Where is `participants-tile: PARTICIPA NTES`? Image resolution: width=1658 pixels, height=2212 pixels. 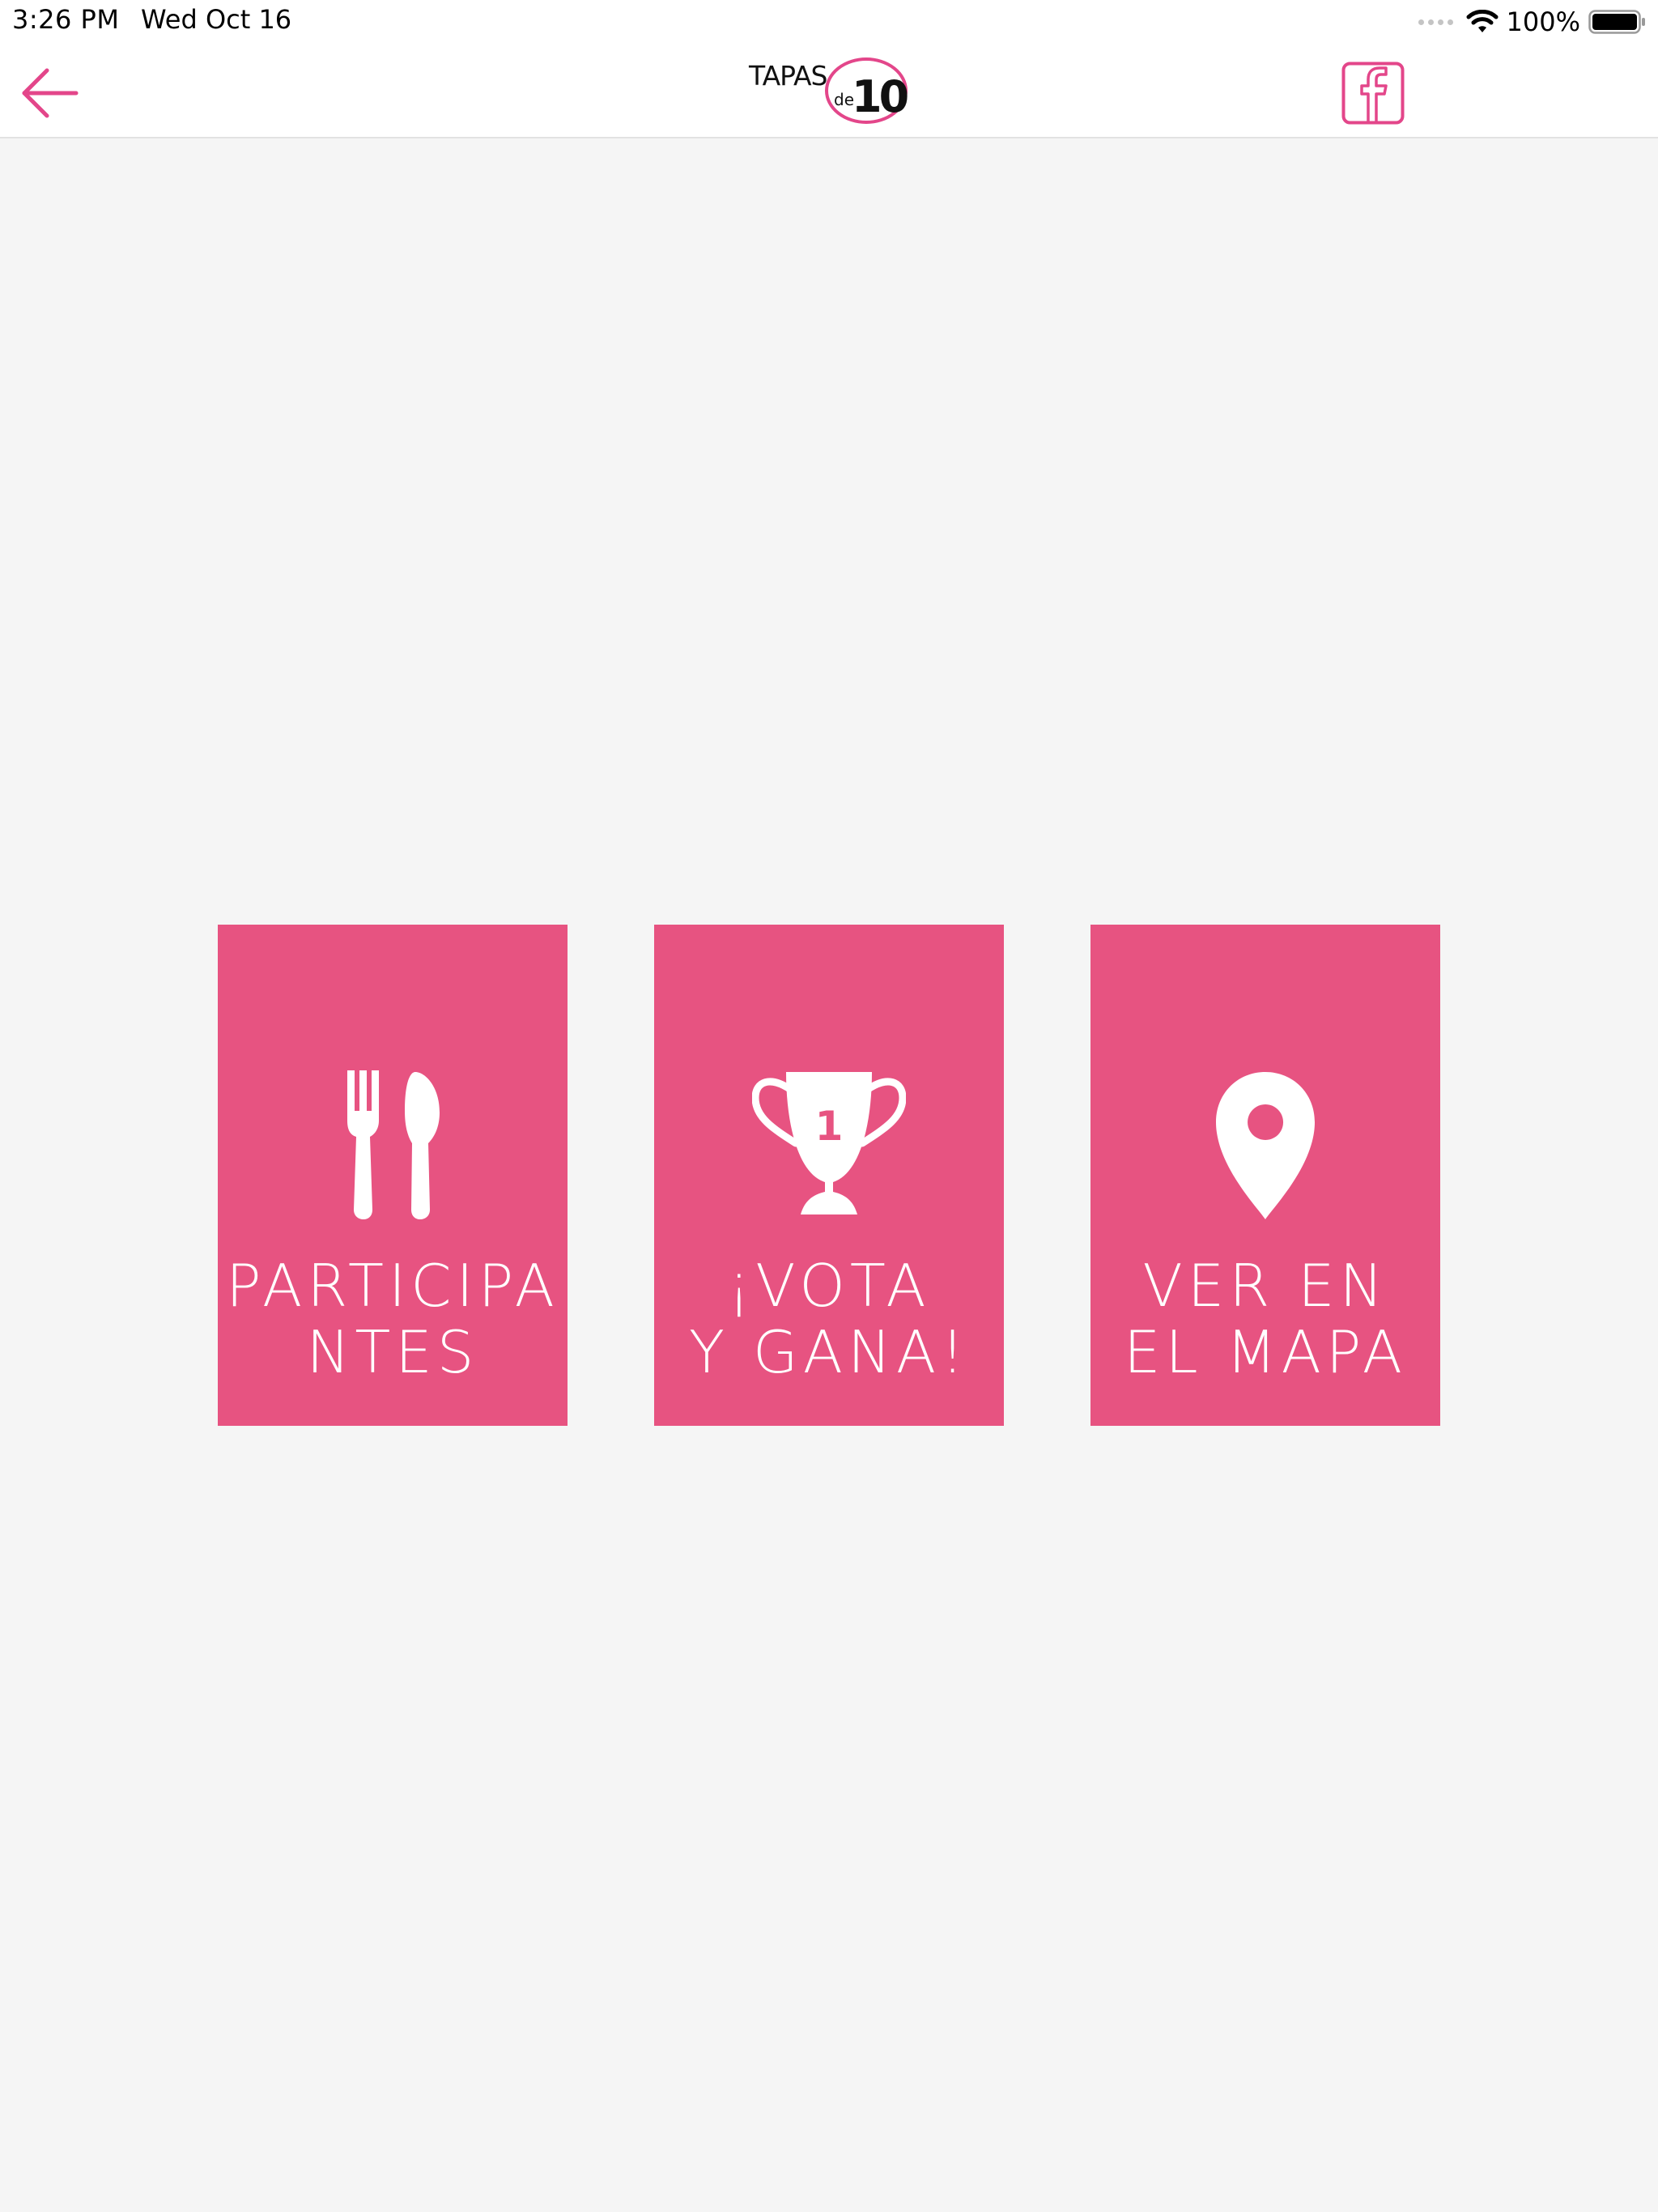 participants-tile: PARTICIPA NTES is located at coordinates (393, 1176).